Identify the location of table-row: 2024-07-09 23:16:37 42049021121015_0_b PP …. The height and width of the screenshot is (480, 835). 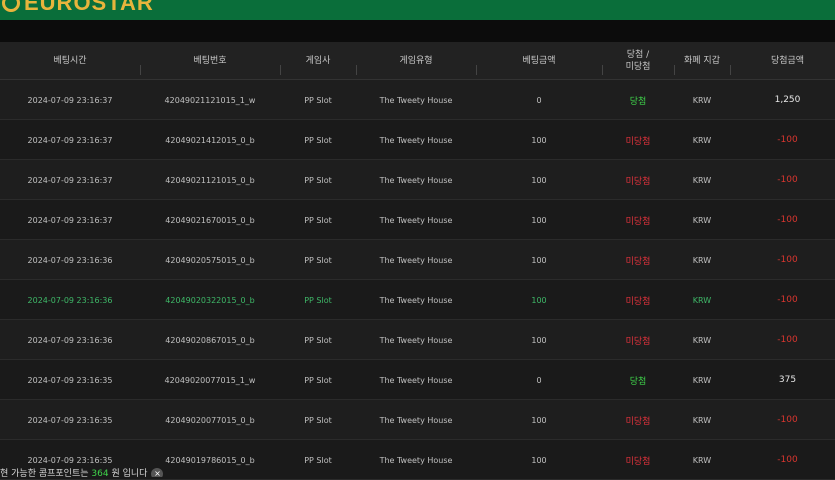
(417, 180).